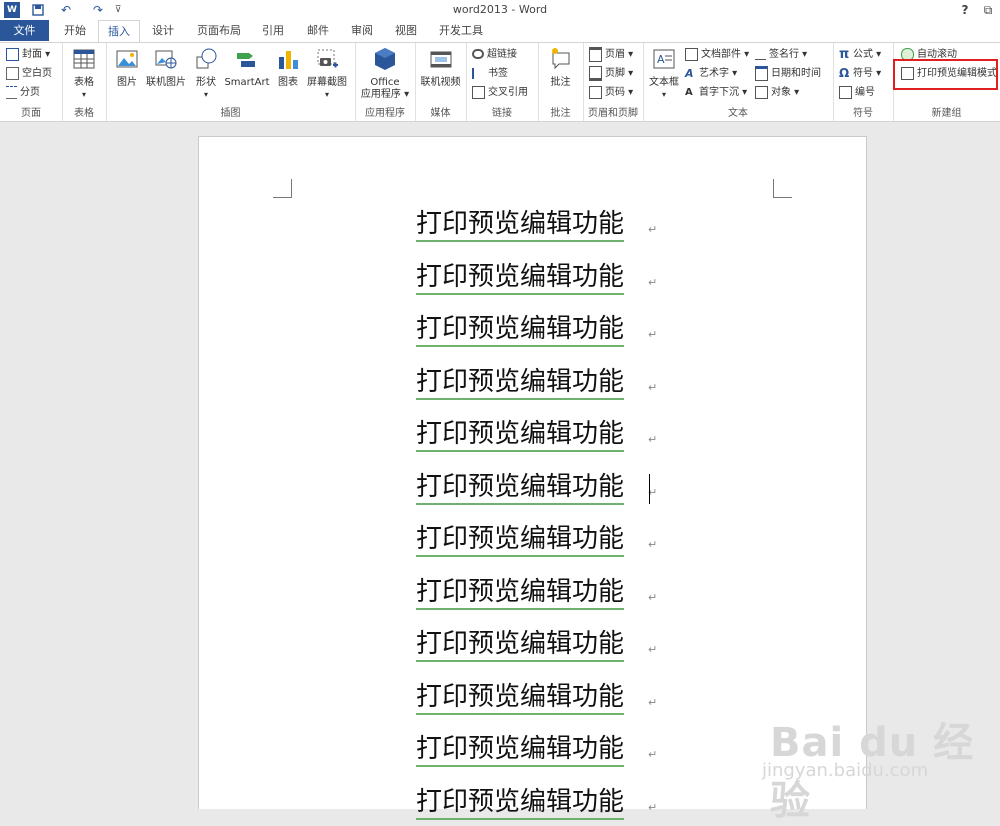 This screenshot has height=826, width=1000. What do you see at coordinates (845, 770) in the screenshot?
I see `watermark-url: jingyan.baidu.com` at bounding box center [845, 770].